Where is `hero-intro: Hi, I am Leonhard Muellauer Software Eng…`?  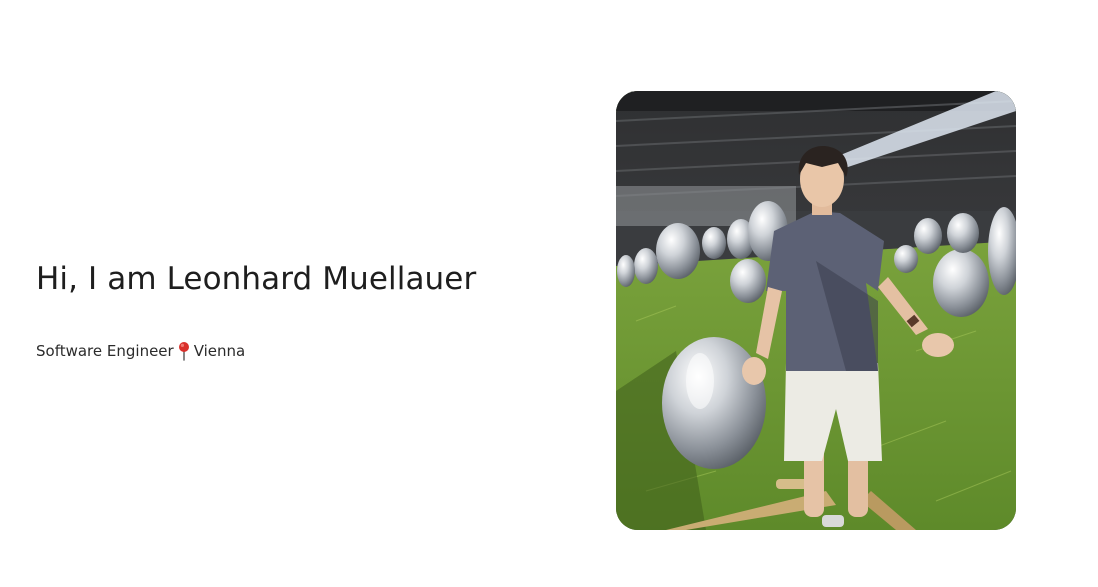
hero-intro: Hi, I am Leonhard Muellauer Software Eng… is located at coordinates (306, 310).